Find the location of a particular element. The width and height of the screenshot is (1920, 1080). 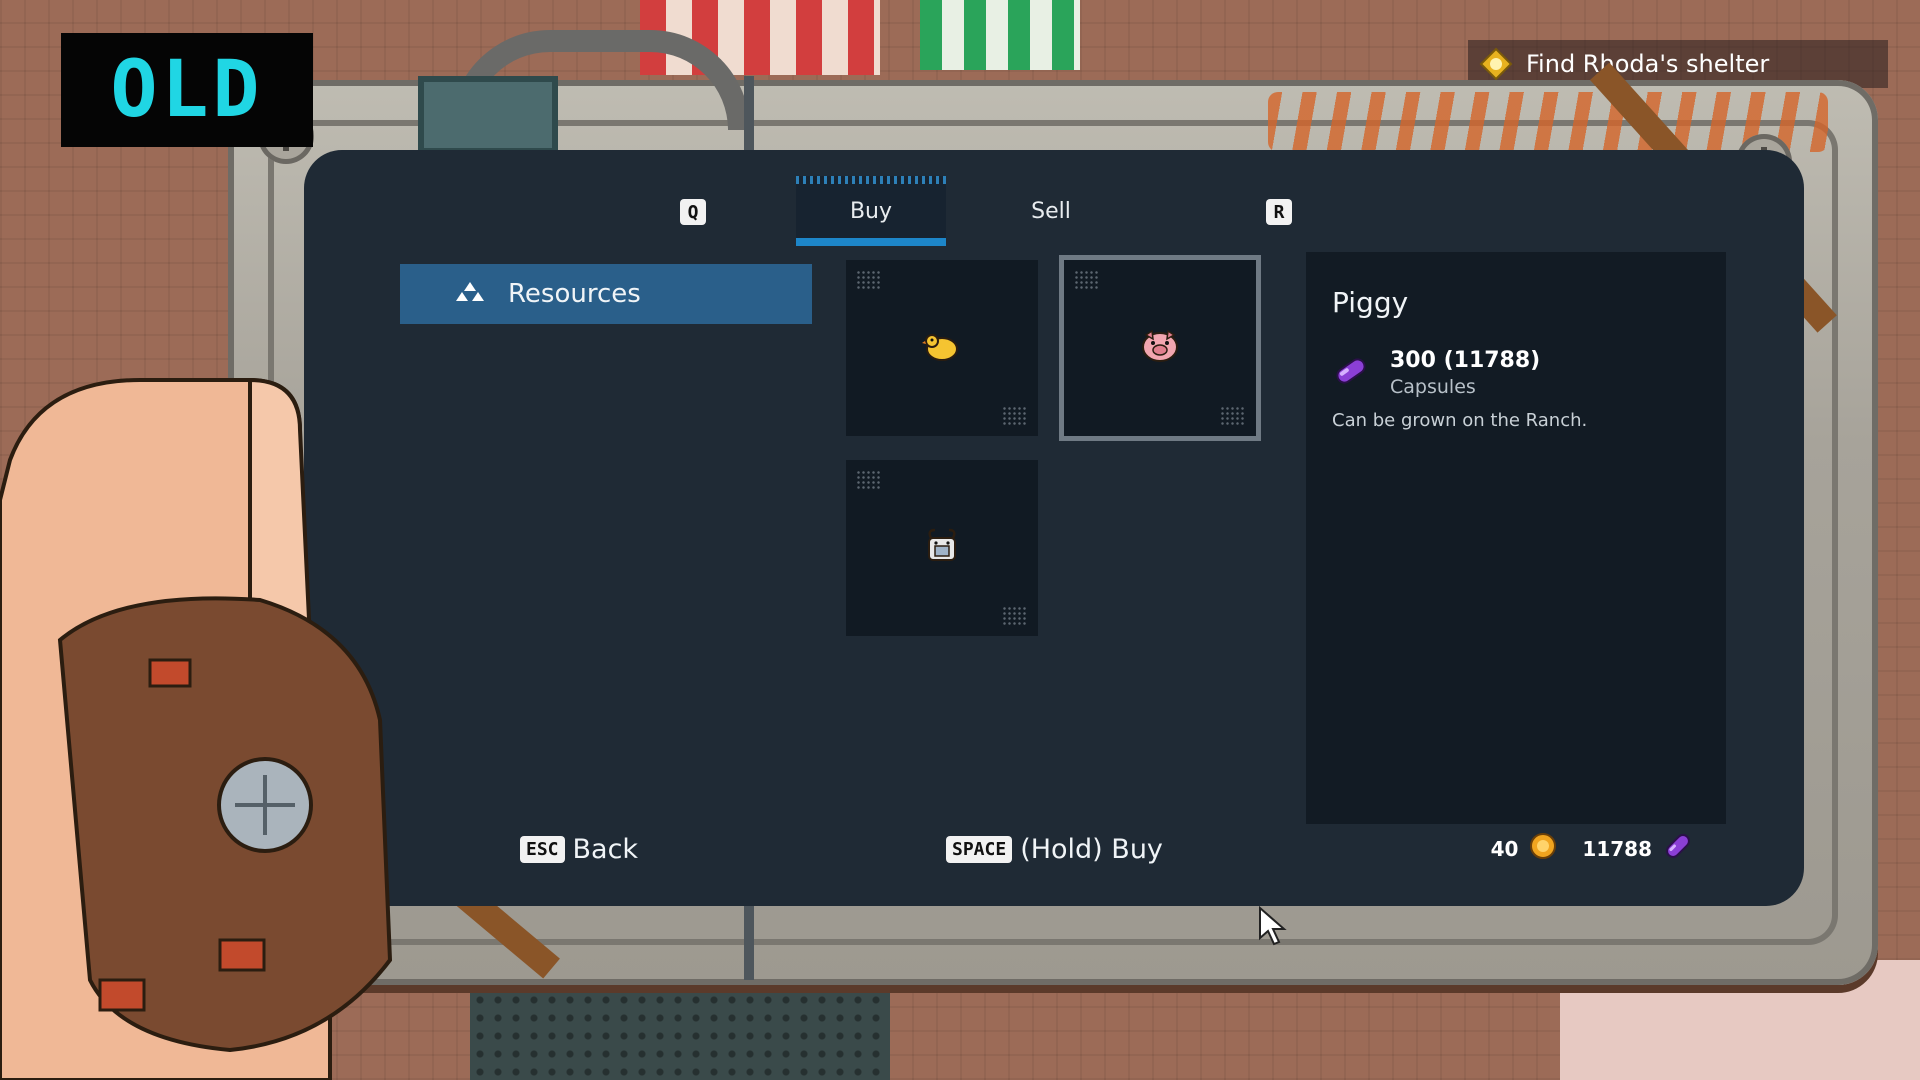

prev-tab-key: Q is located at coordinates (693, 212).